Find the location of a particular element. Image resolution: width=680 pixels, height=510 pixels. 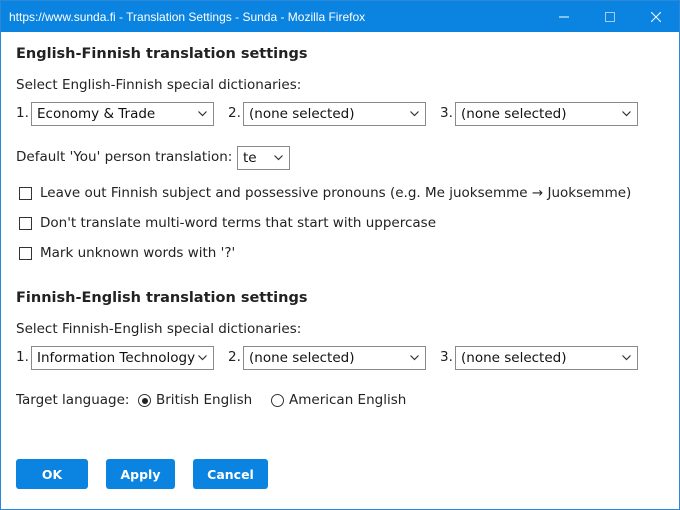

close-icon is located at coordinates (656, 16).